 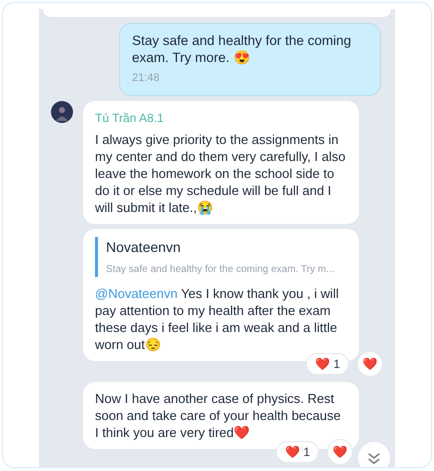 What do you see at coordinates (242, 49) in the screenshot?
I see `message-text: Stay safe and healthy for the coming exam. Try more. 😍` at bounding box center [242, 49].